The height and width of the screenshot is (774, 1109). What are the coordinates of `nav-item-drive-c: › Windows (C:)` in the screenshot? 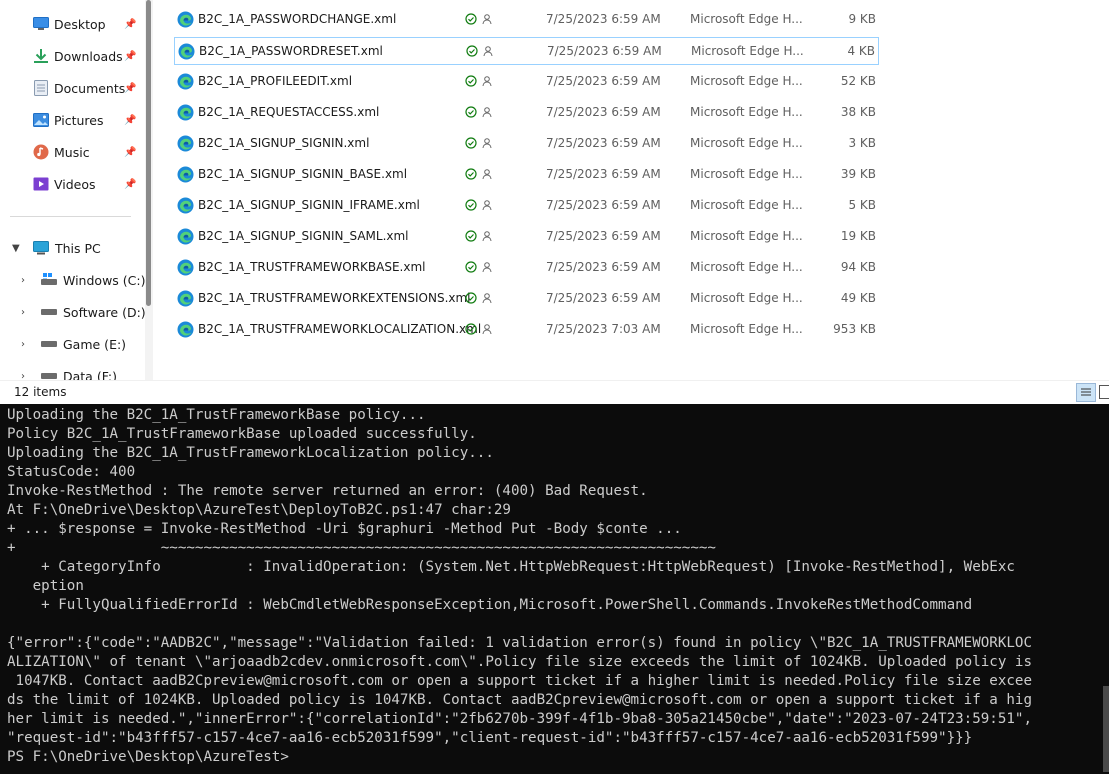 It's located at (72, 280).